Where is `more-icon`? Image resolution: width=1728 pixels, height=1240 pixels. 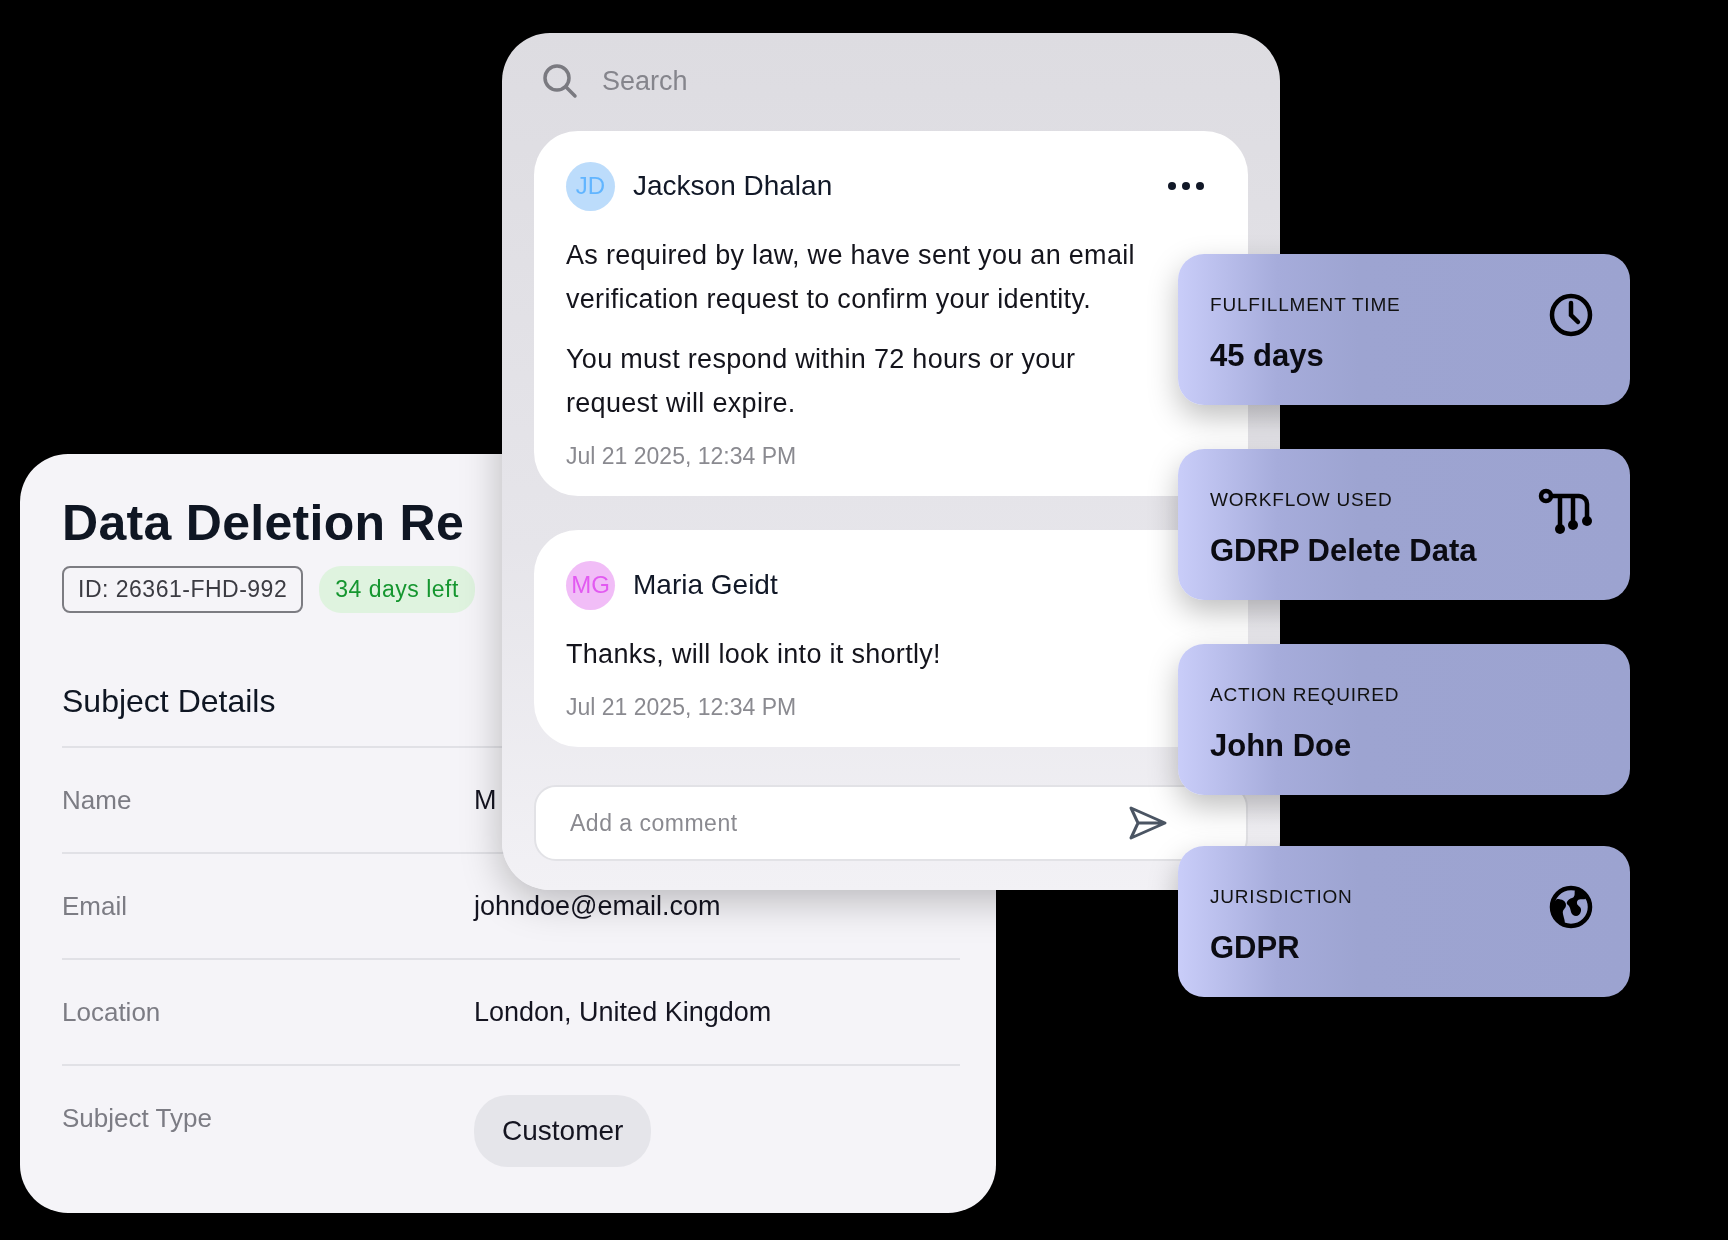
more-icon is located at coordinates (1186, 186).